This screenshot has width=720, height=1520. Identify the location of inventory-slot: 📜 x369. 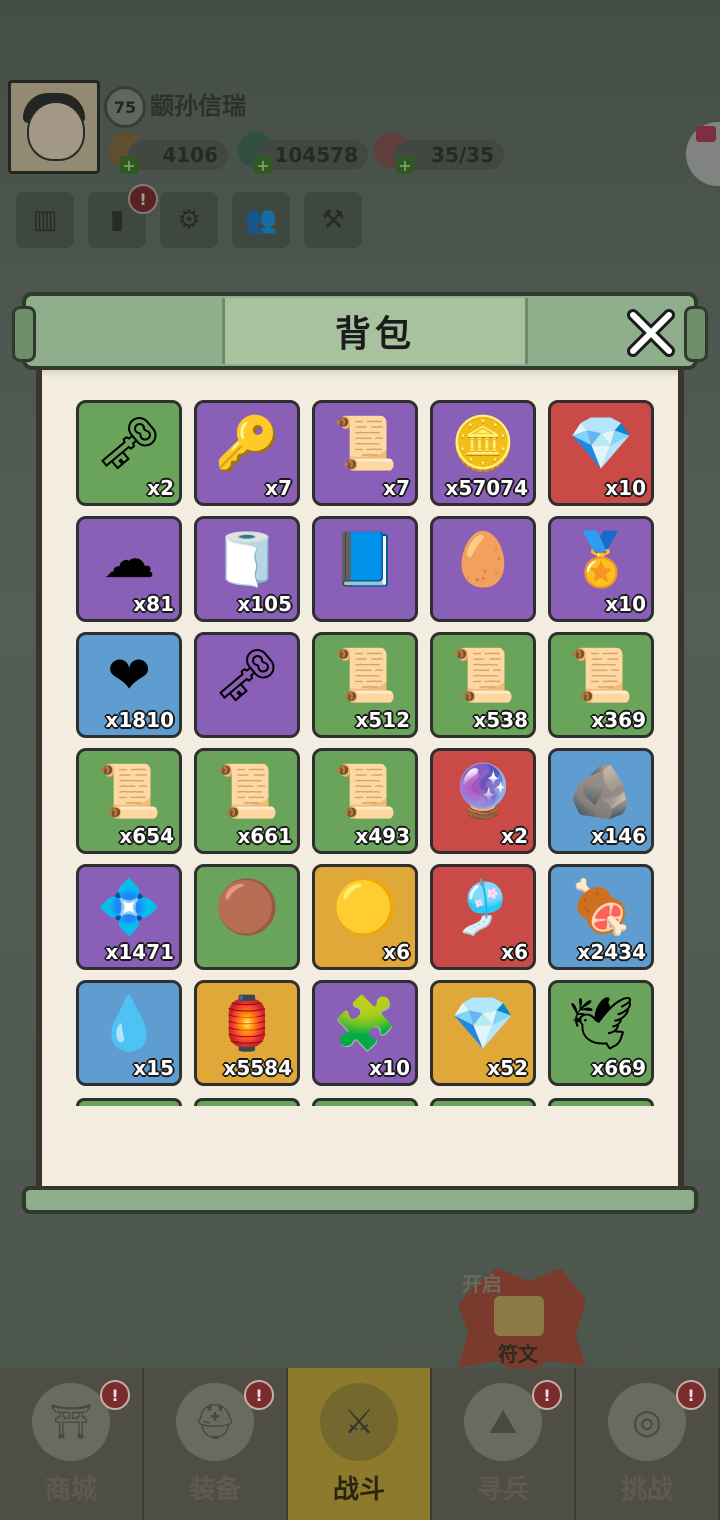
(601, 685).